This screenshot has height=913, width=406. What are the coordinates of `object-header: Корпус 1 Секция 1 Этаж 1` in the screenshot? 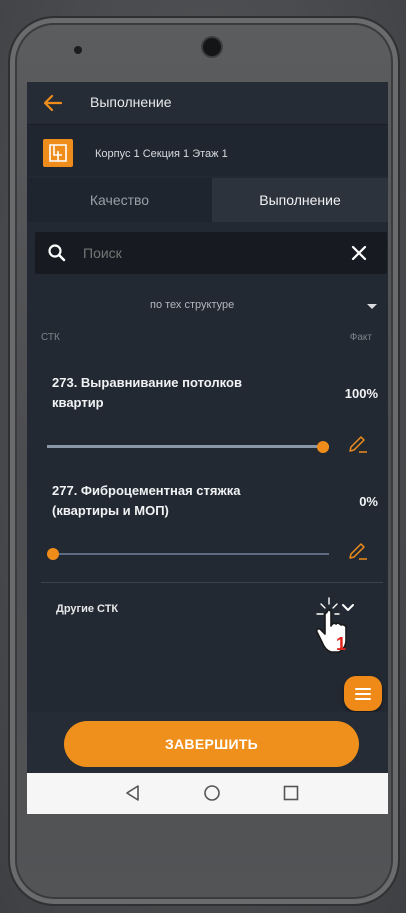 It's located at (207, 150).